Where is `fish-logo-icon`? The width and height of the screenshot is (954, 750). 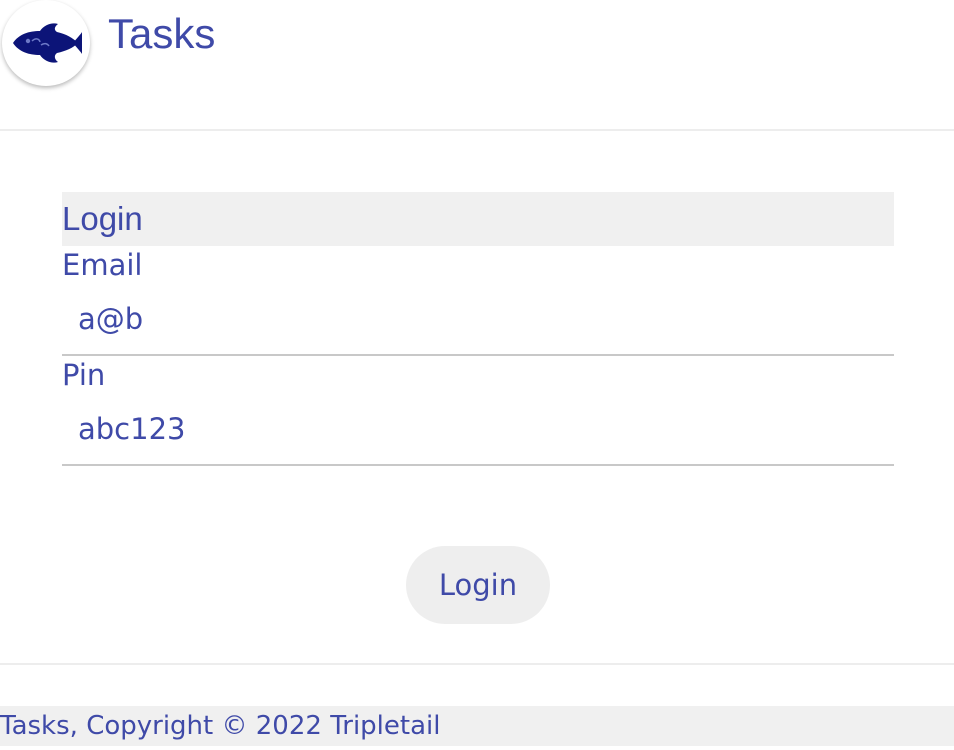 fish-logo-icon is located at coordinates (46, 43).